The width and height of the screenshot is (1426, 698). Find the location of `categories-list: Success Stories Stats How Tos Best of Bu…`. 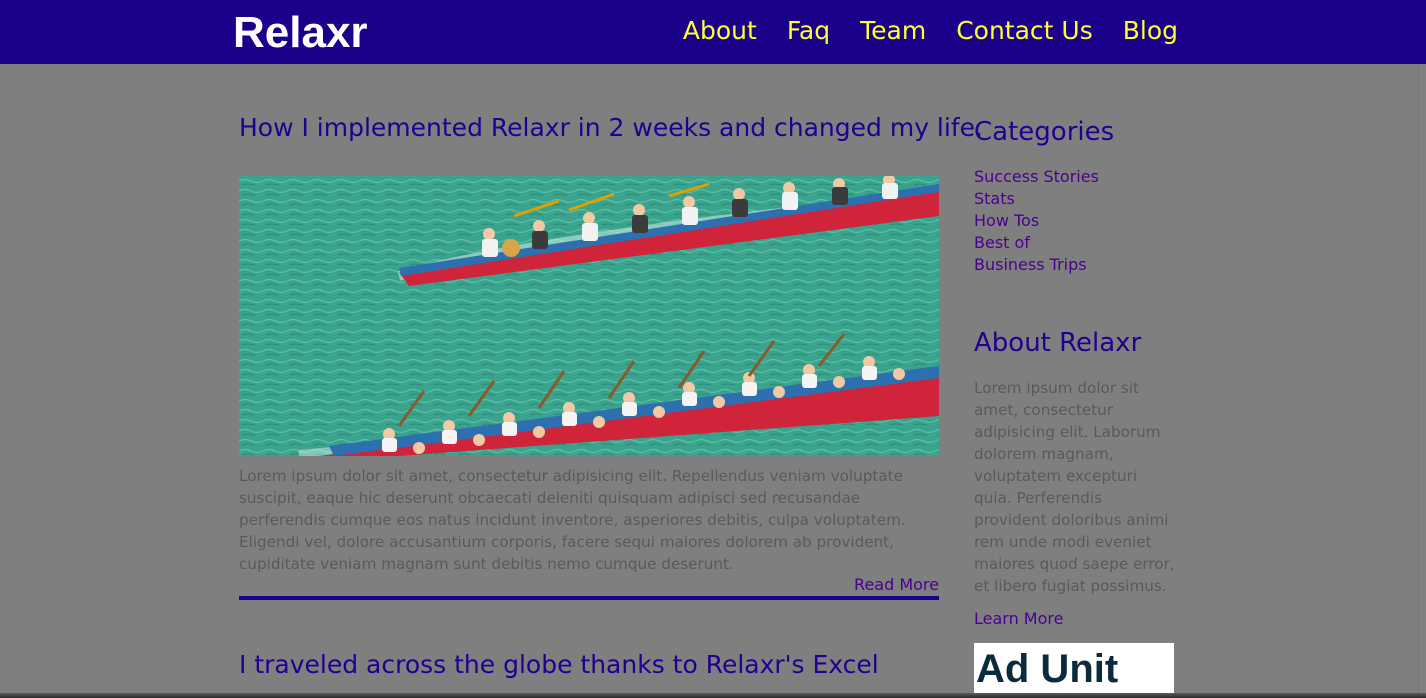

categories-list: Success Stories Stats How Tos Best of Bu… is located at coordinates (1036, 221).